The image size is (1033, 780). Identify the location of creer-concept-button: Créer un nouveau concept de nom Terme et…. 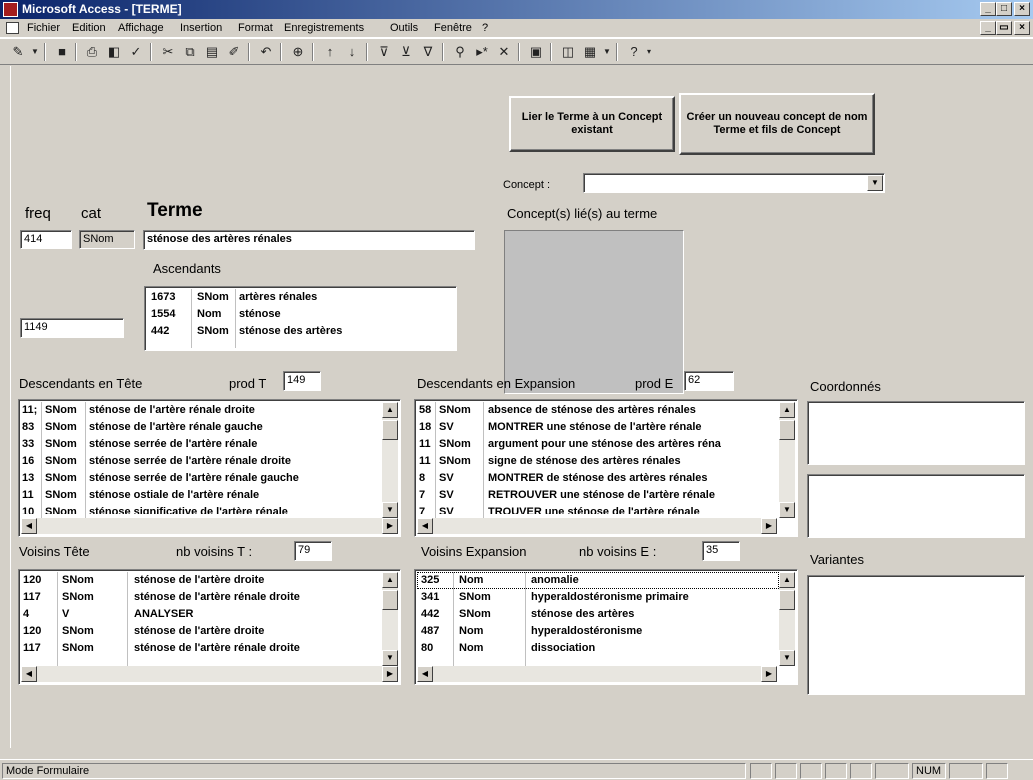
(777, 124).